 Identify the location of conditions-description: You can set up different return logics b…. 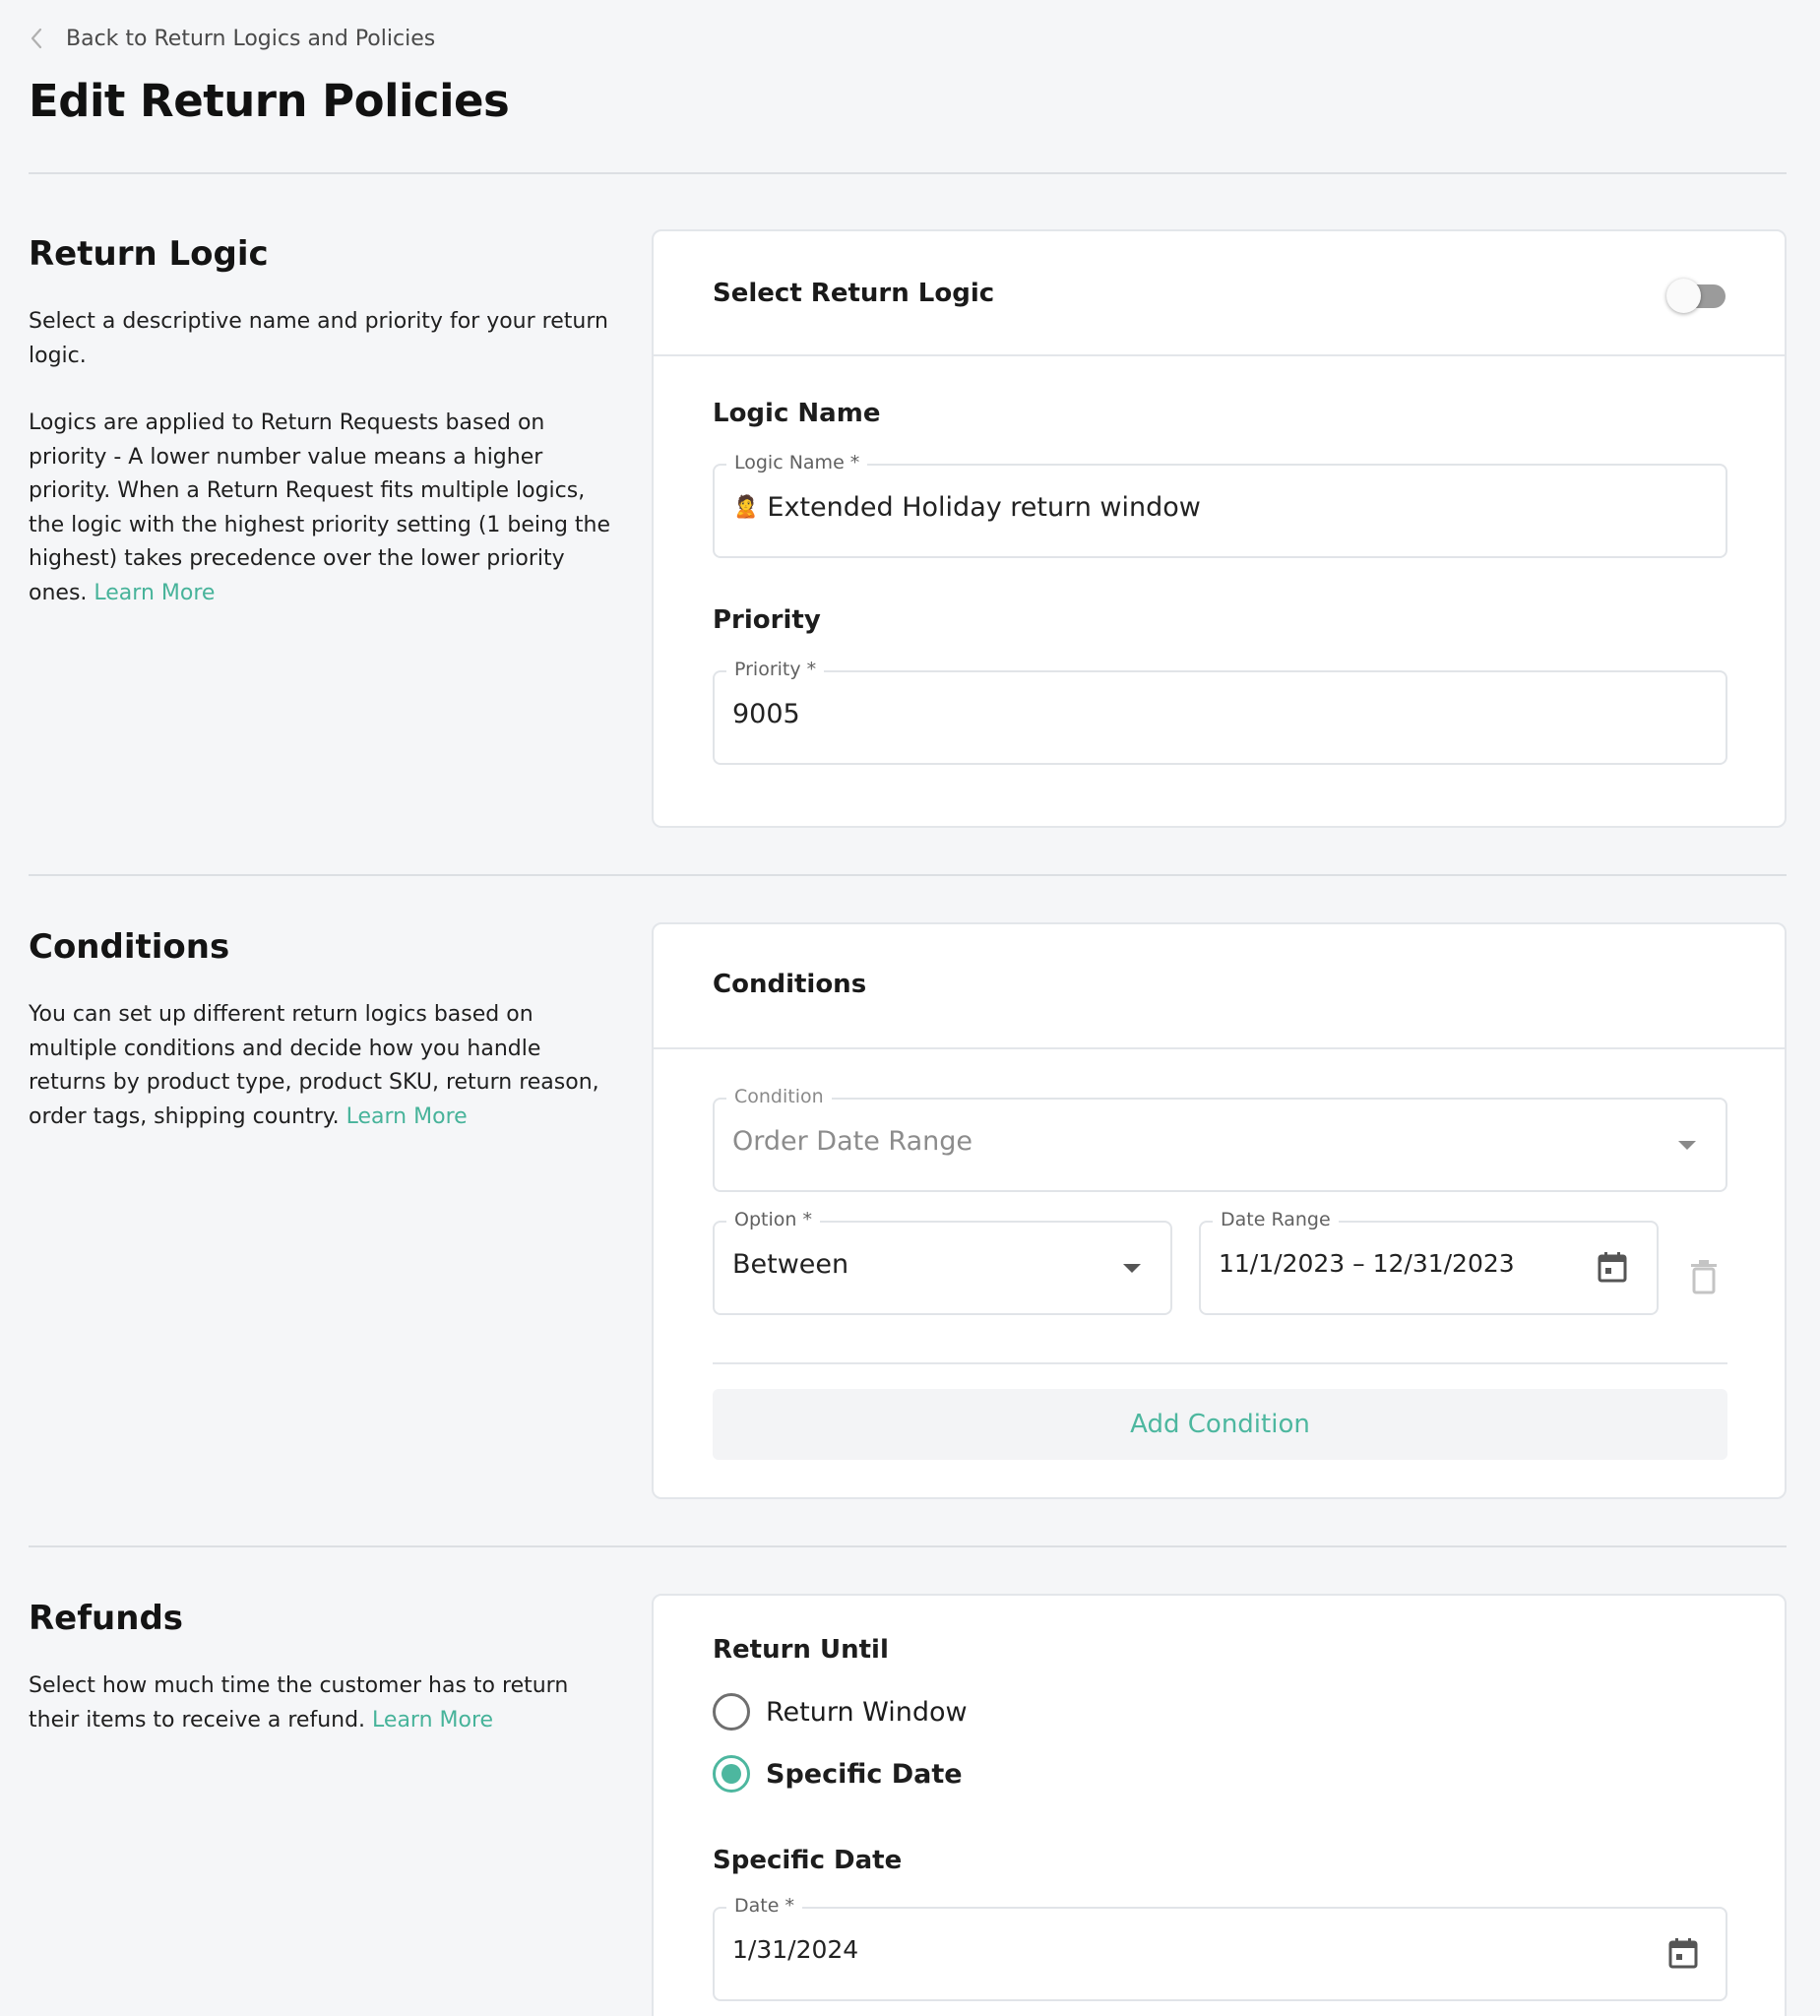
(324, 1066).